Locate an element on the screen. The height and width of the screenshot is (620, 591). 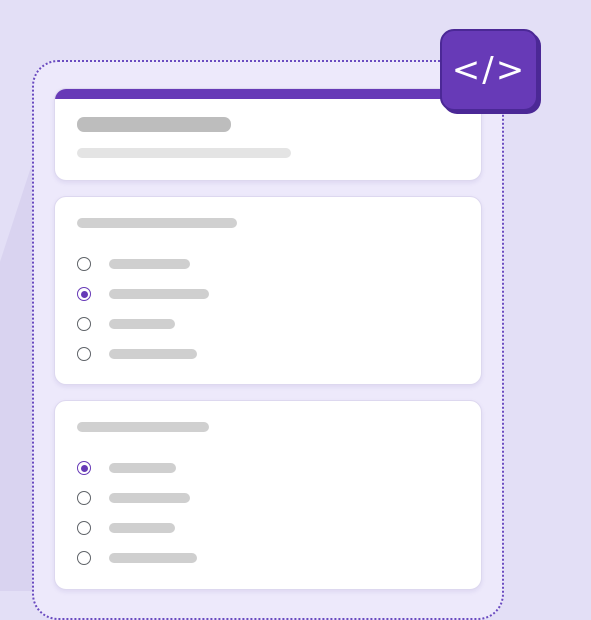
form-header-card is located at coordinates (268, 134).